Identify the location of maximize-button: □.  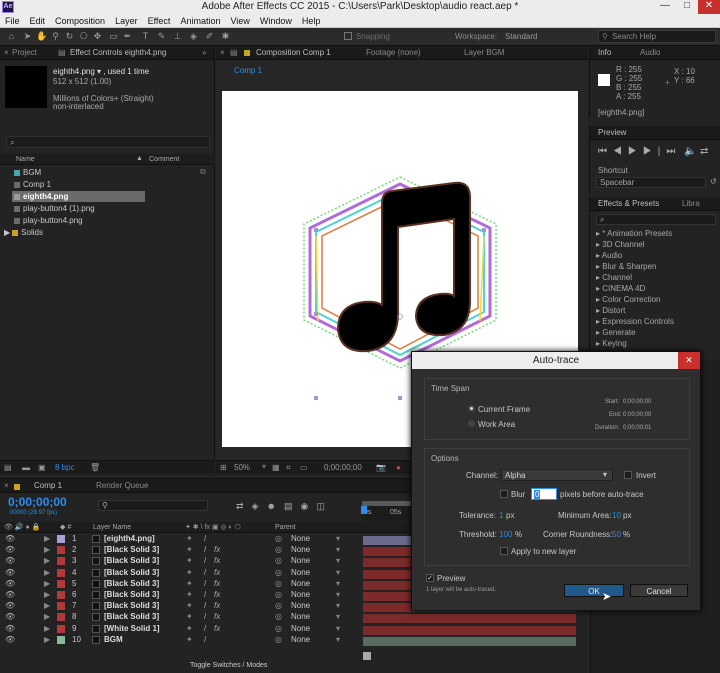
(687, 7).